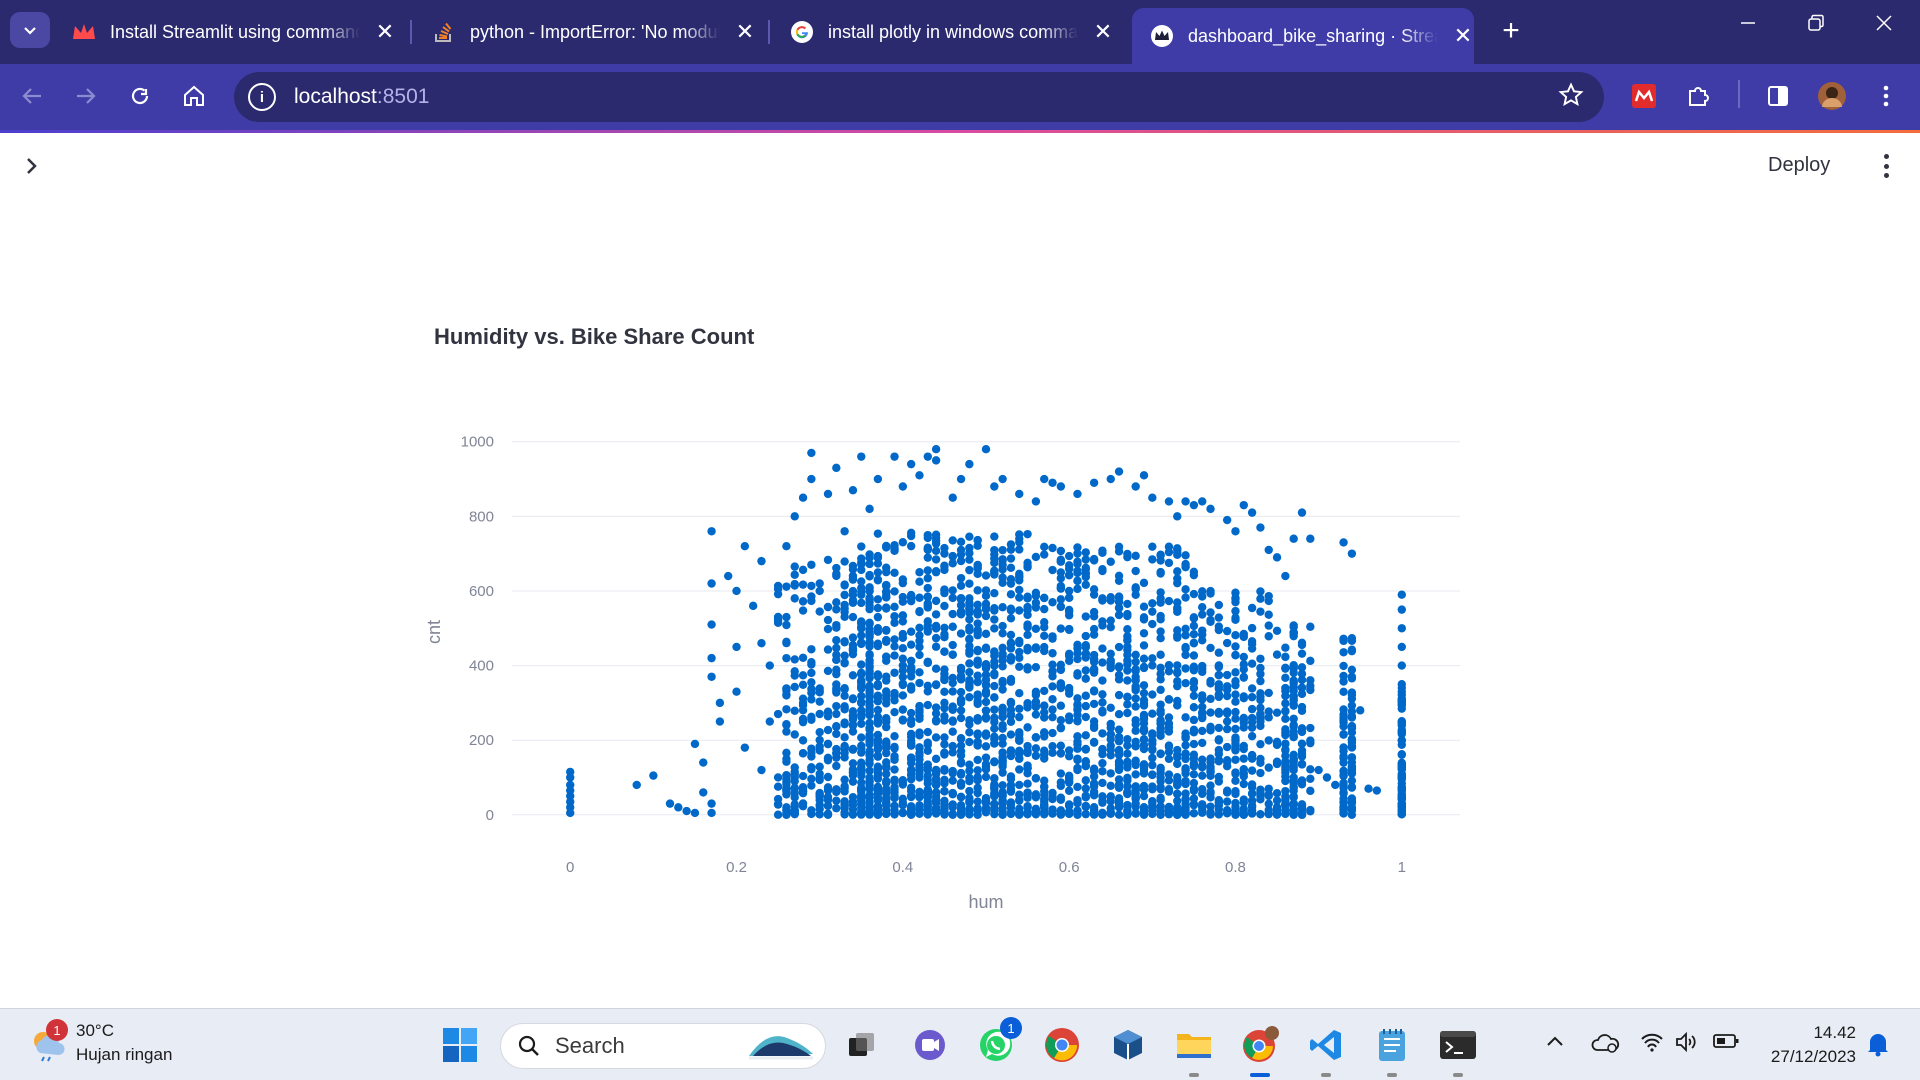 The image size is (1920, 1080). I want to click on chrome-active-icon, so click(1260, 1050).